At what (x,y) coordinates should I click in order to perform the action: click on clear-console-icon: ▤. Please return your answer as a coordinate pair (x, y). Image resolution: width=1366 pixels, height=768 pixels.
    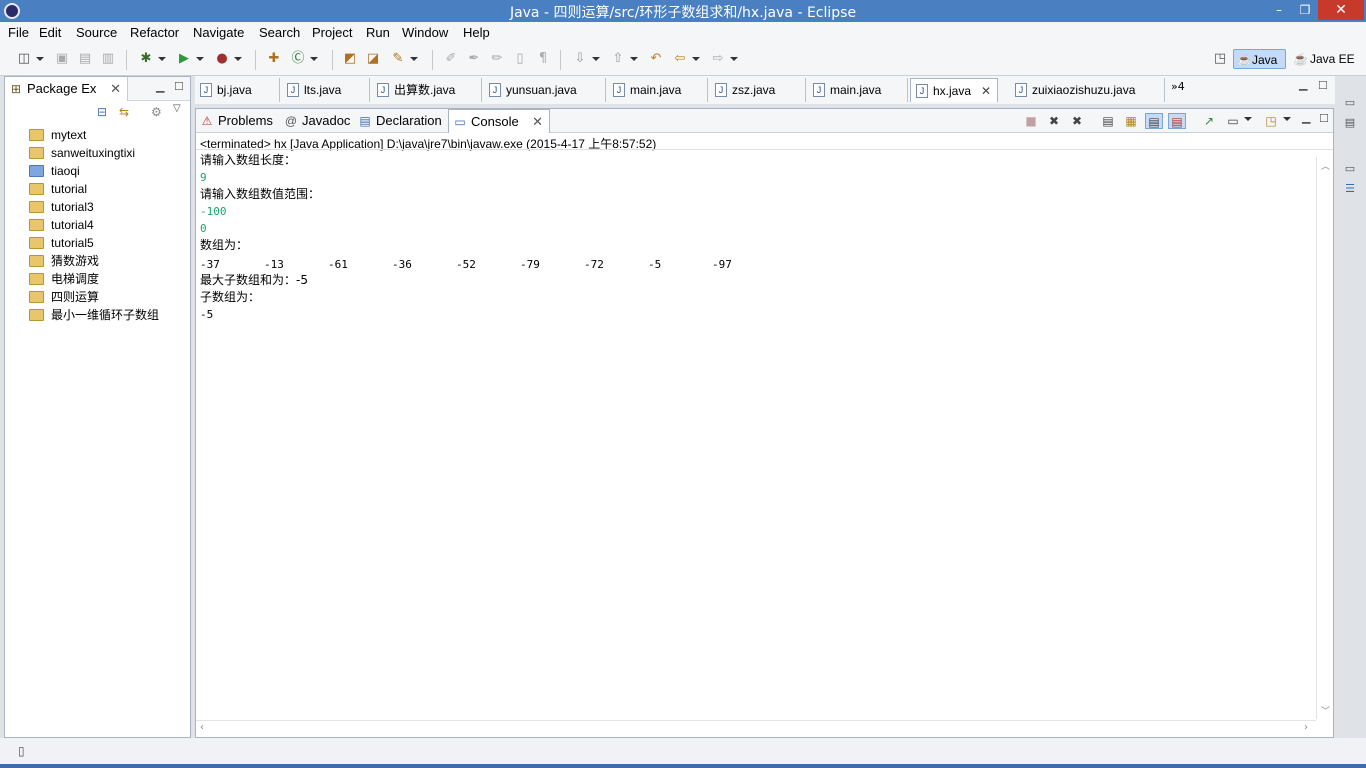
    Looking at the image, I should click on (1108, 121).